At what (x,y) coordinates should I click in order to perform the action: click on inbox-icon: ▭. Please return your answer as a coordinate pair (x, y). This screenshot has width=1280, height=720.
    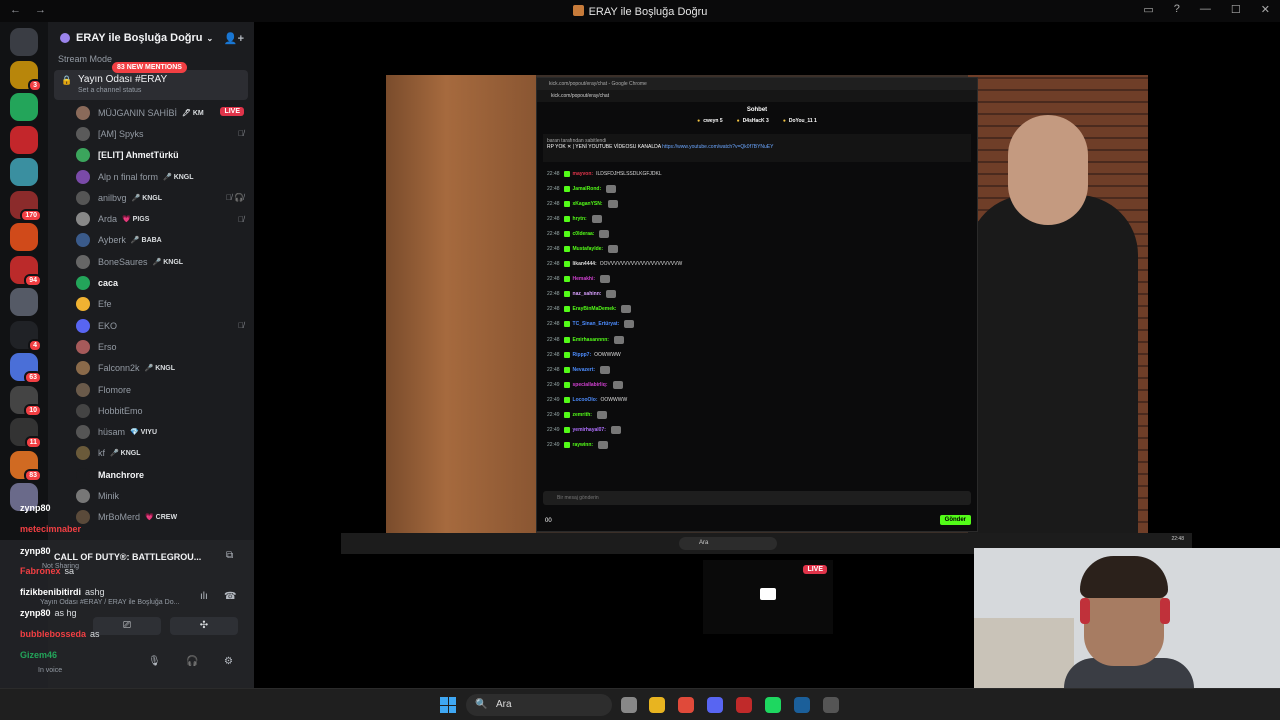
    Looking at the image, I should click on (1148, 9).